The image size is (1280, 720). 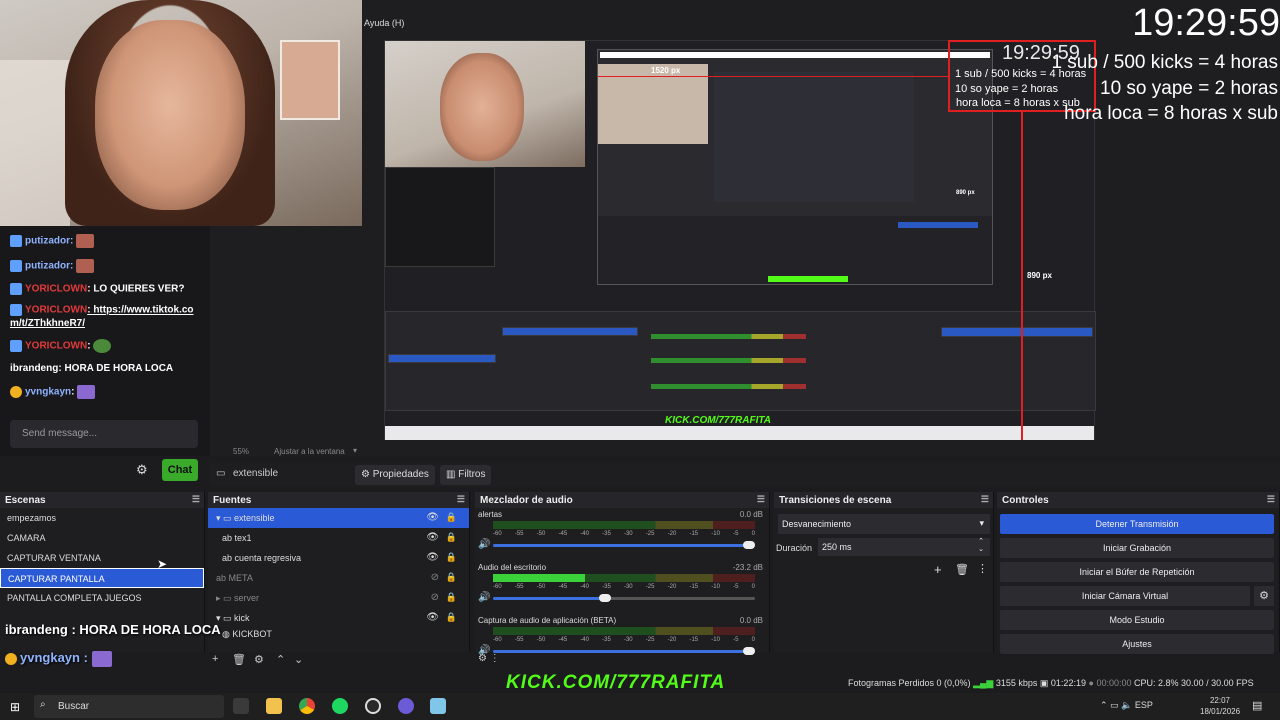 I want to click on studio-mode-button: Modo Estudio, so click(x=1137, y=620).